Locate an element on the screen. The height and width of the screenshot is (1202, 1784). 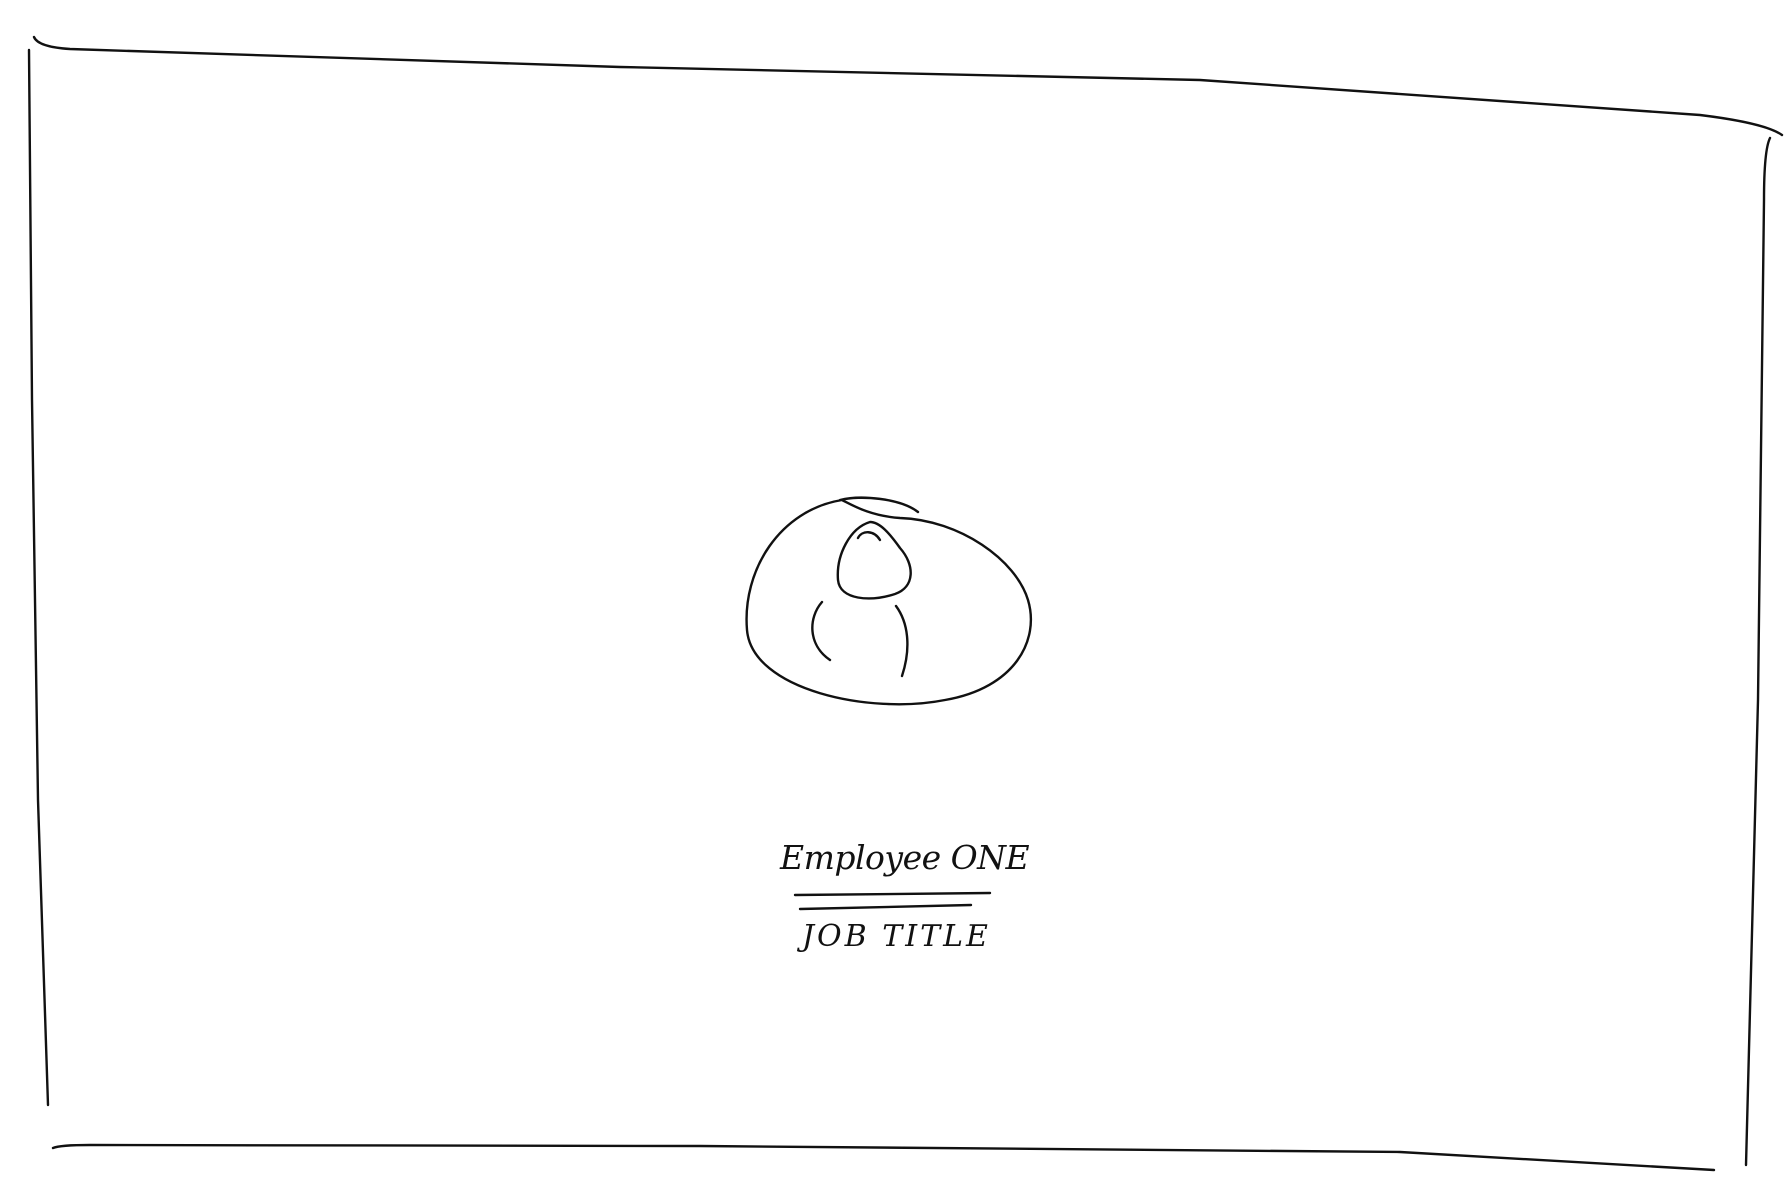
employee-card: Employee ONE JOB TITLE is located at coordinates (905, 894).